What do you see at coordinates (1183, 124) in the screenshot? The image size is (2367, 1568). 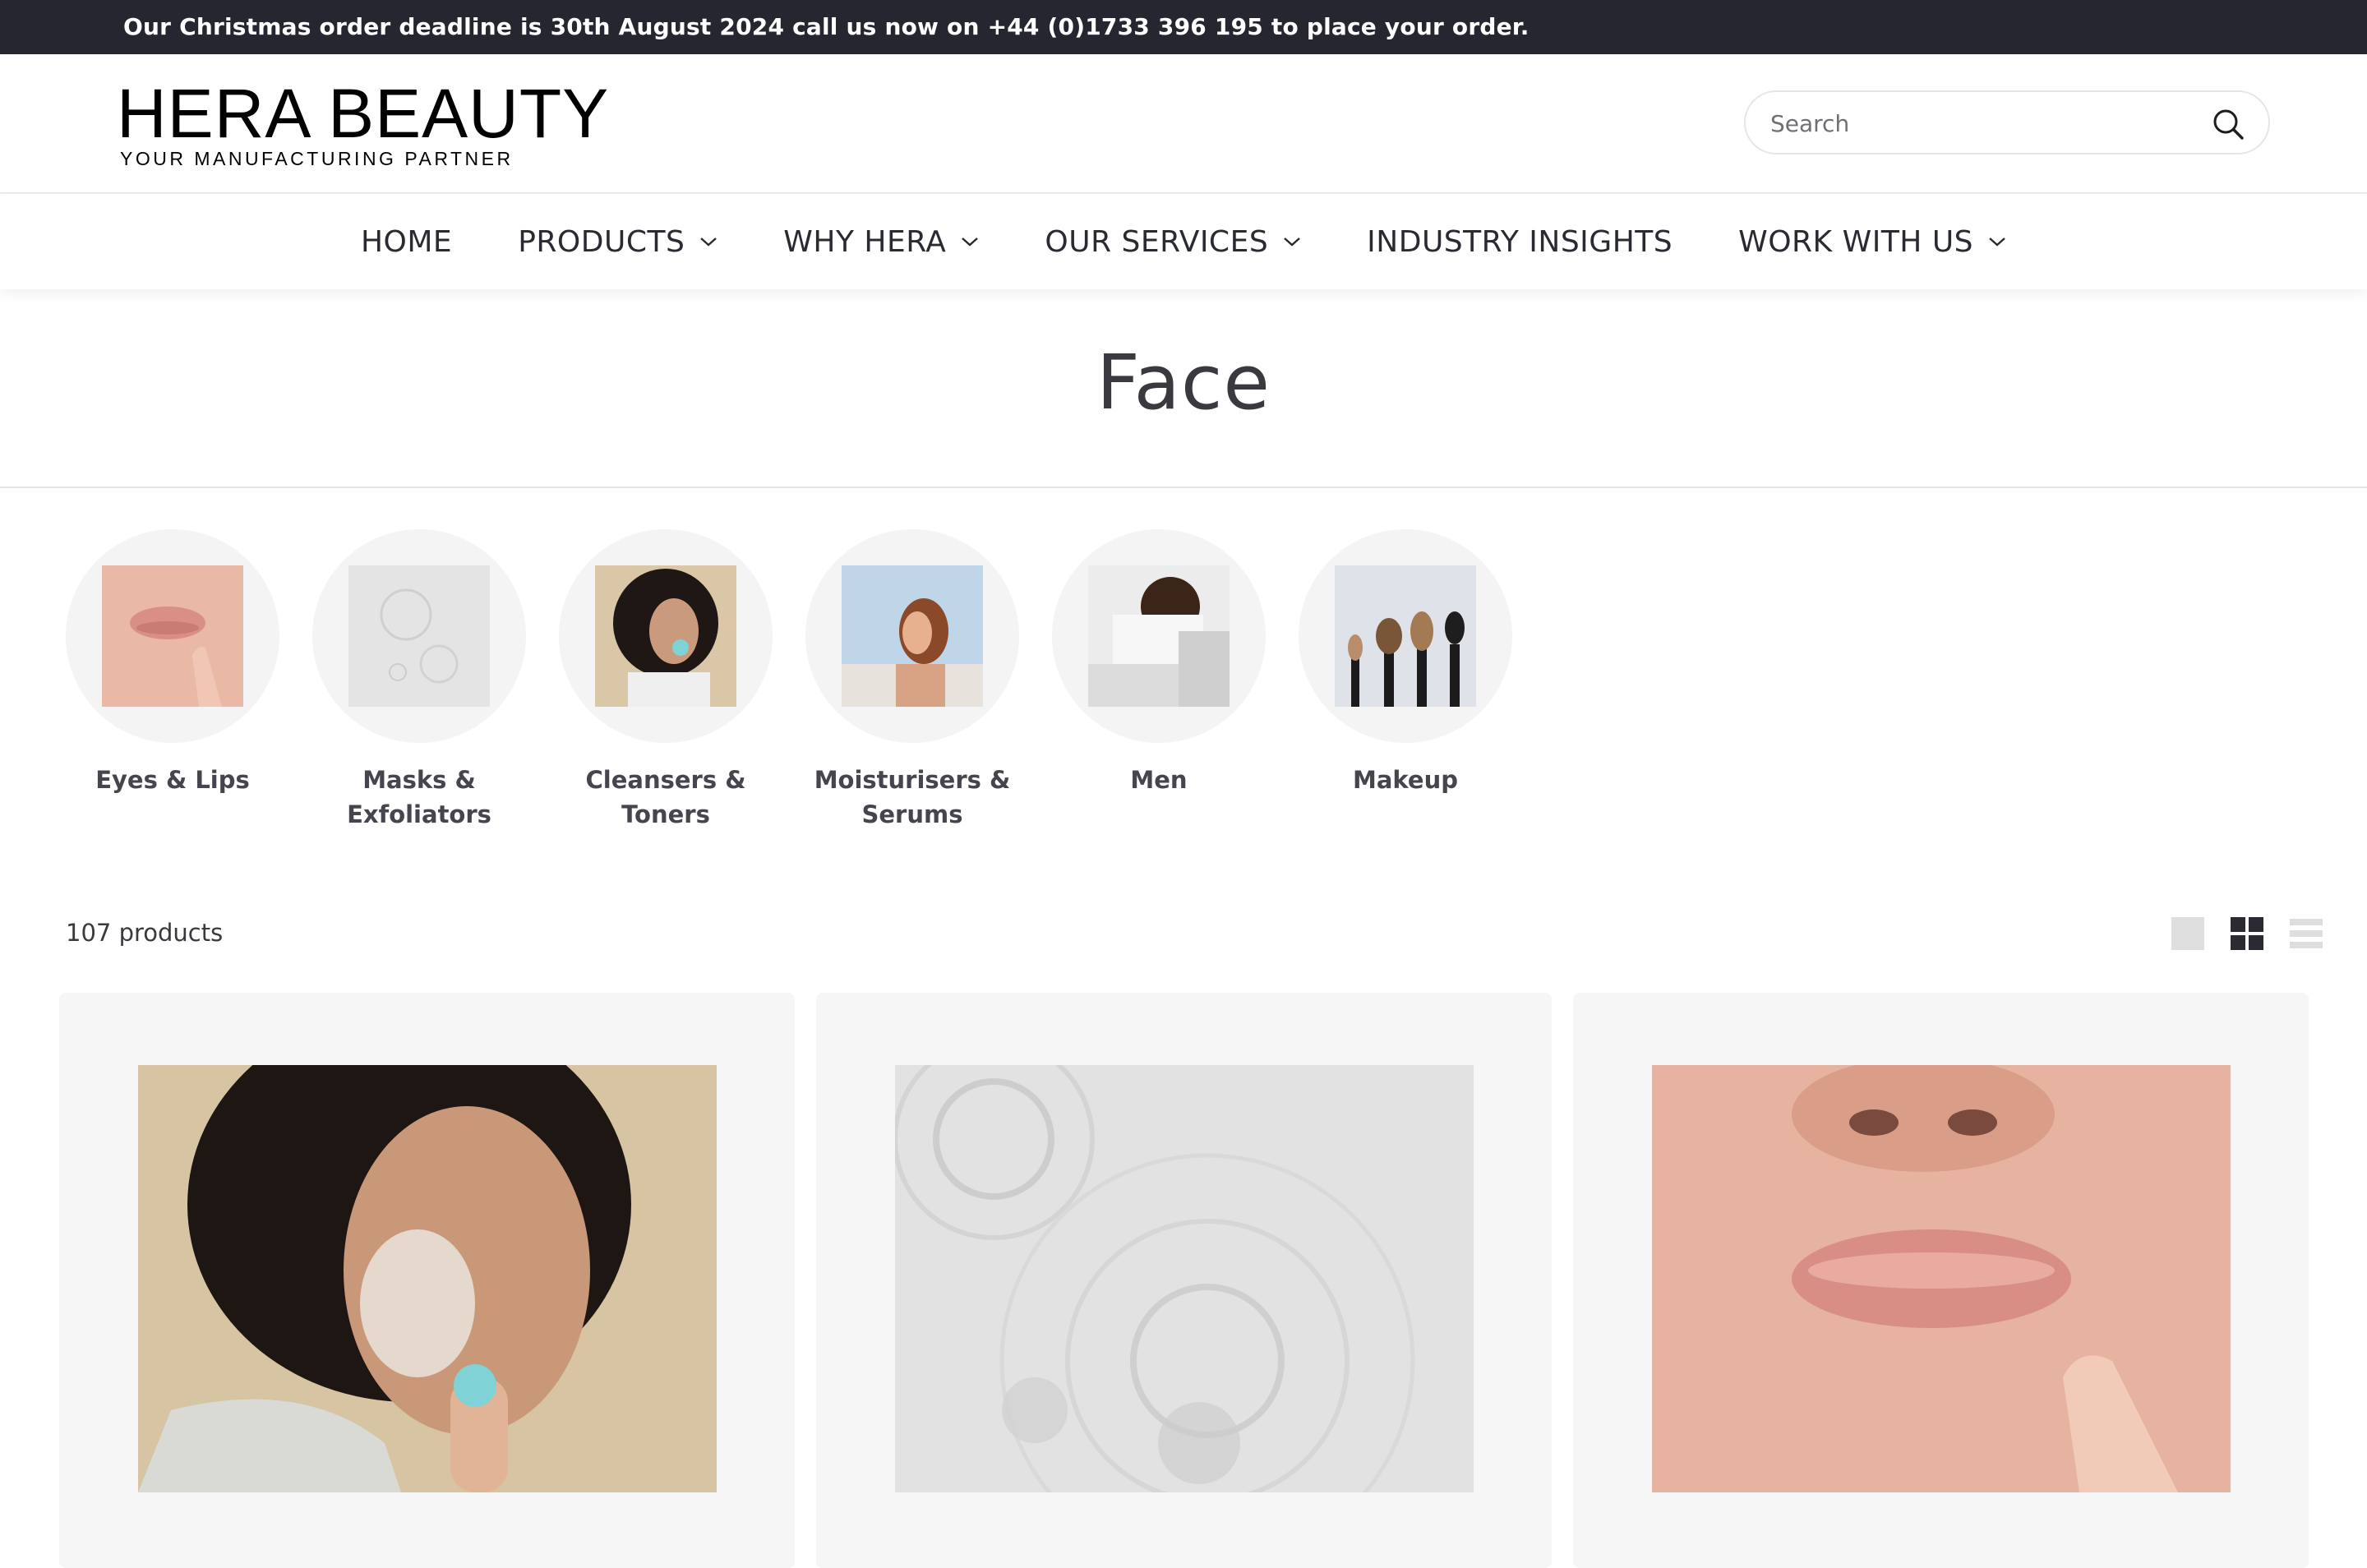 I see `site-header: HERA BEAUTY YOUR MANUFACTURING PARTNER` at bounding box center [1183, 124].